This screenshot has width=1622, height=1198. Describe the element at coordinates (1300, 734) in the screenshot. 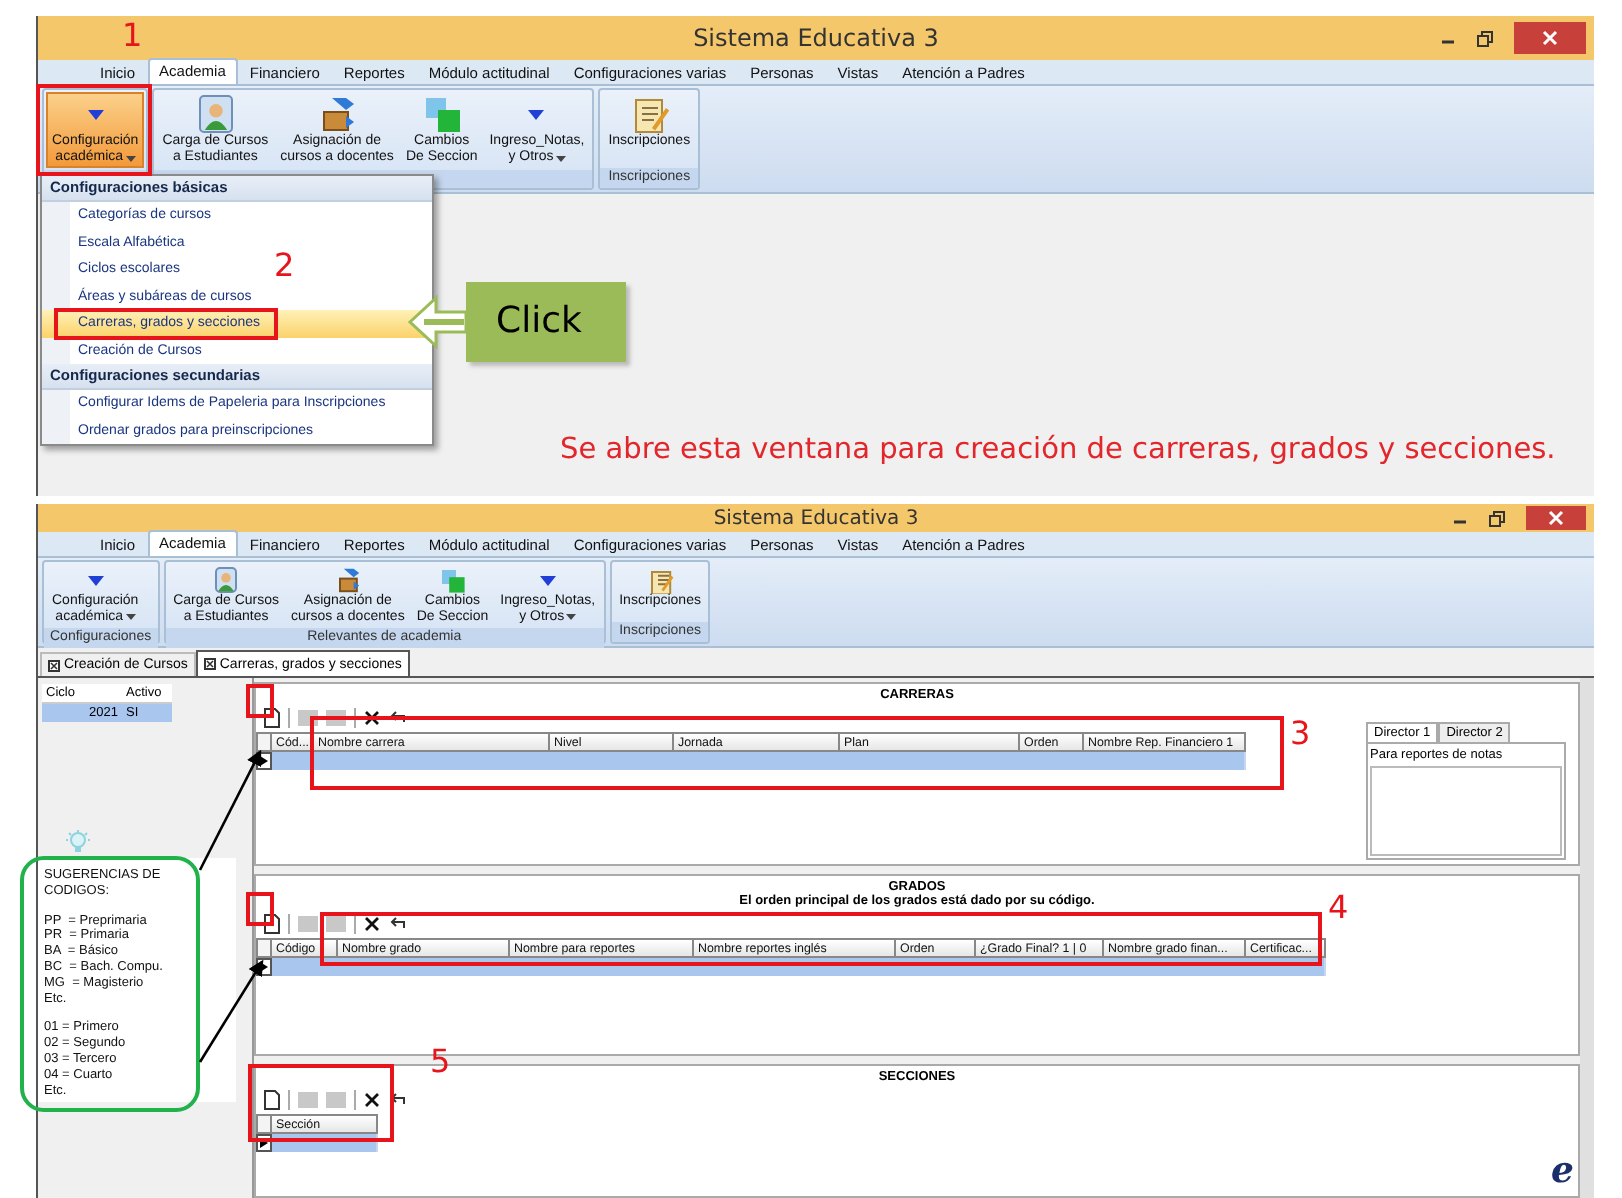

I see `step-number: 3` at that location.